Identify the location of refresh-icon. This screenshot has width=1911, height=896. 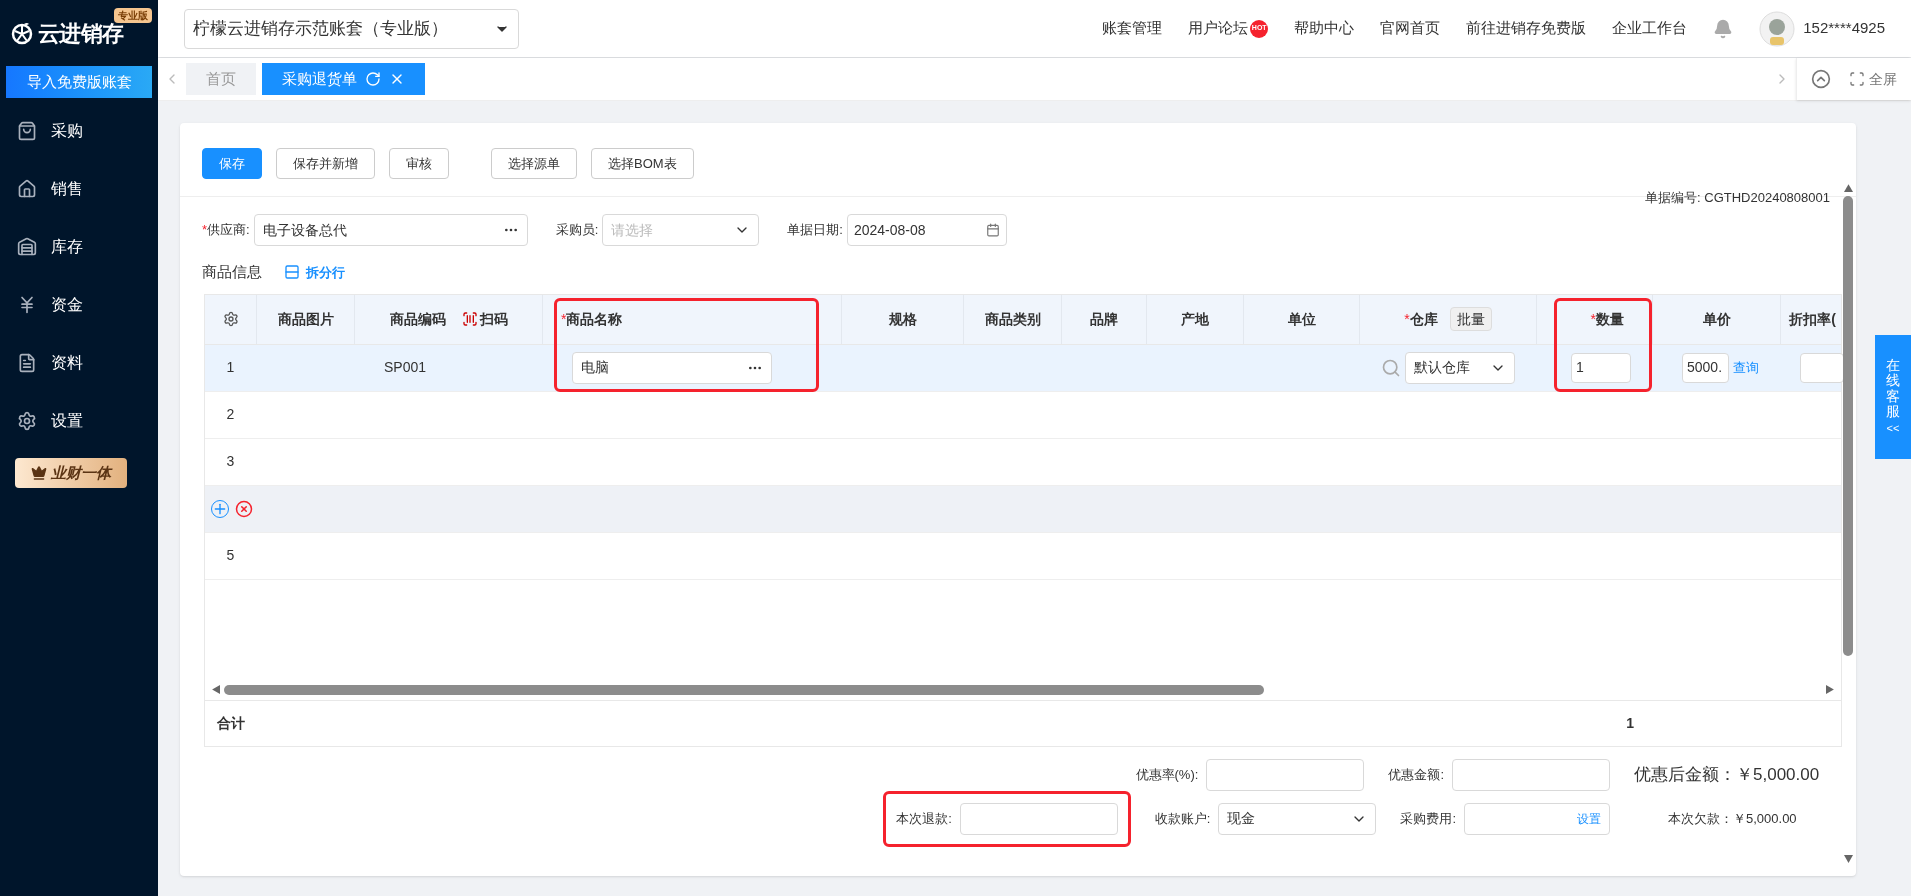
(373, 79).